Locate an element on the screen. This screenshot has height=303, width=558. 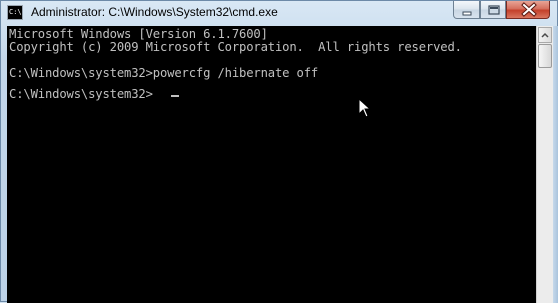
minimize-button is located at coordinates (466, 10).